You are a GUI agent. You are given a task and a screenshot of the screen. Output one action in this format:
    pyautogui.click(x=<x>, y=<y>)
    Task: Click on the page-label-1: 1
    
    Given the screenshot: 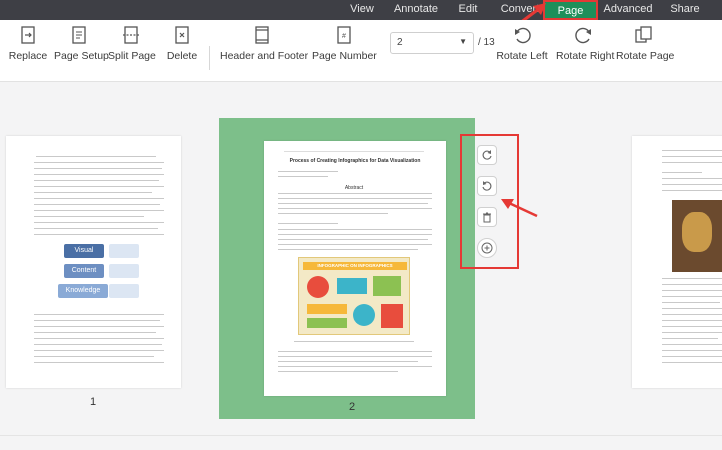 What is the action you would take?
    pyautogui.click(x=93, y=402)
    